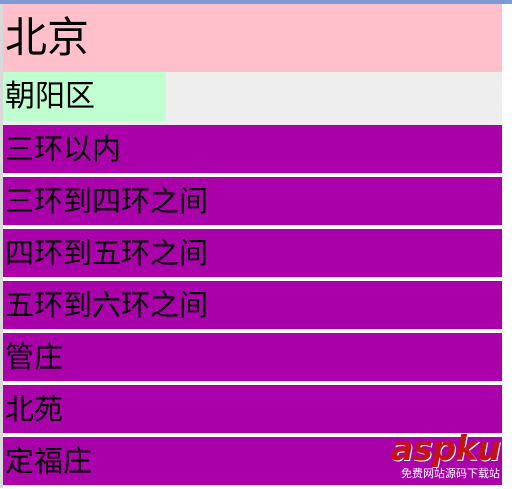 This screenshot has height=489, width=512. Describe the element at coordinates (252, 253) in the screenshot. I see `area-item-fourth-to-fifth-ring: 四环到五环之间` at that location.